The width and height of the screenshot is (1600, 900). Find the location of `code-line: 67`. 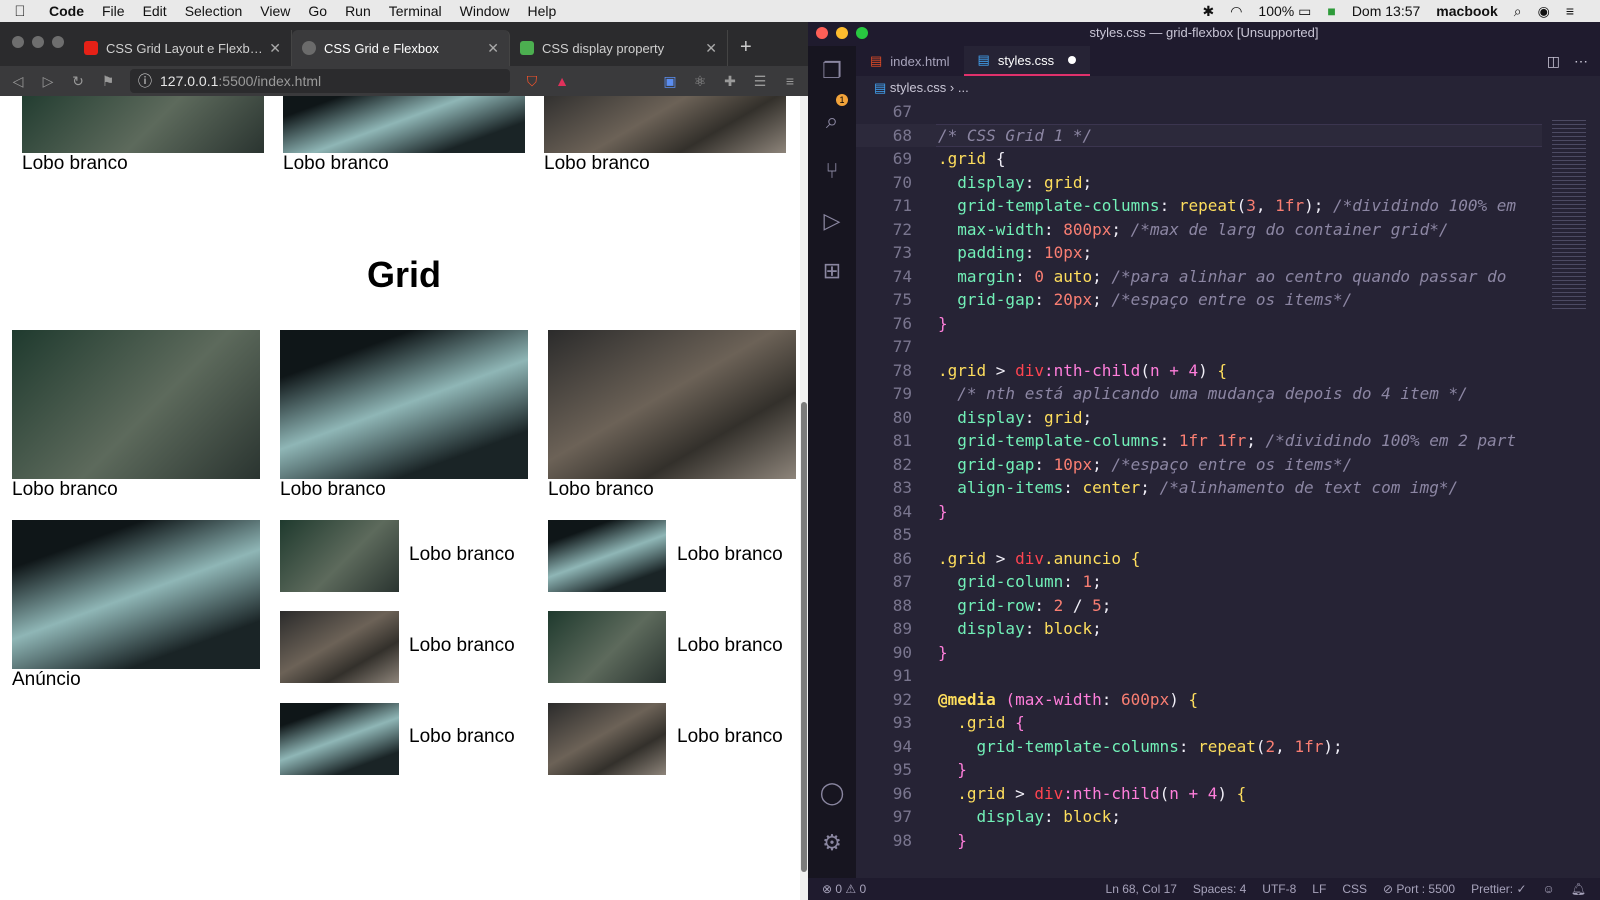

code-line: 67 is located at coordinates (1199, 112).